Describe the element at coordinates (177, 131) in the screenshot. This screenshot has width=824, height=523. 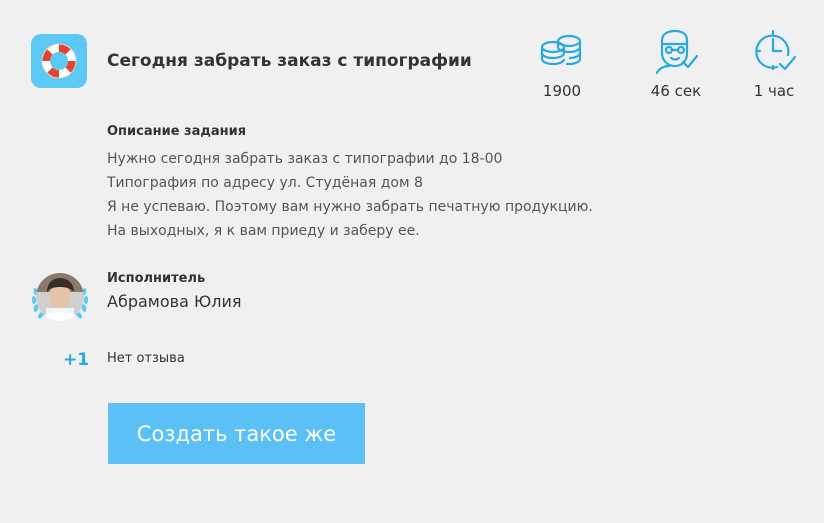
I see `description-heading: Описание задания` at that location.